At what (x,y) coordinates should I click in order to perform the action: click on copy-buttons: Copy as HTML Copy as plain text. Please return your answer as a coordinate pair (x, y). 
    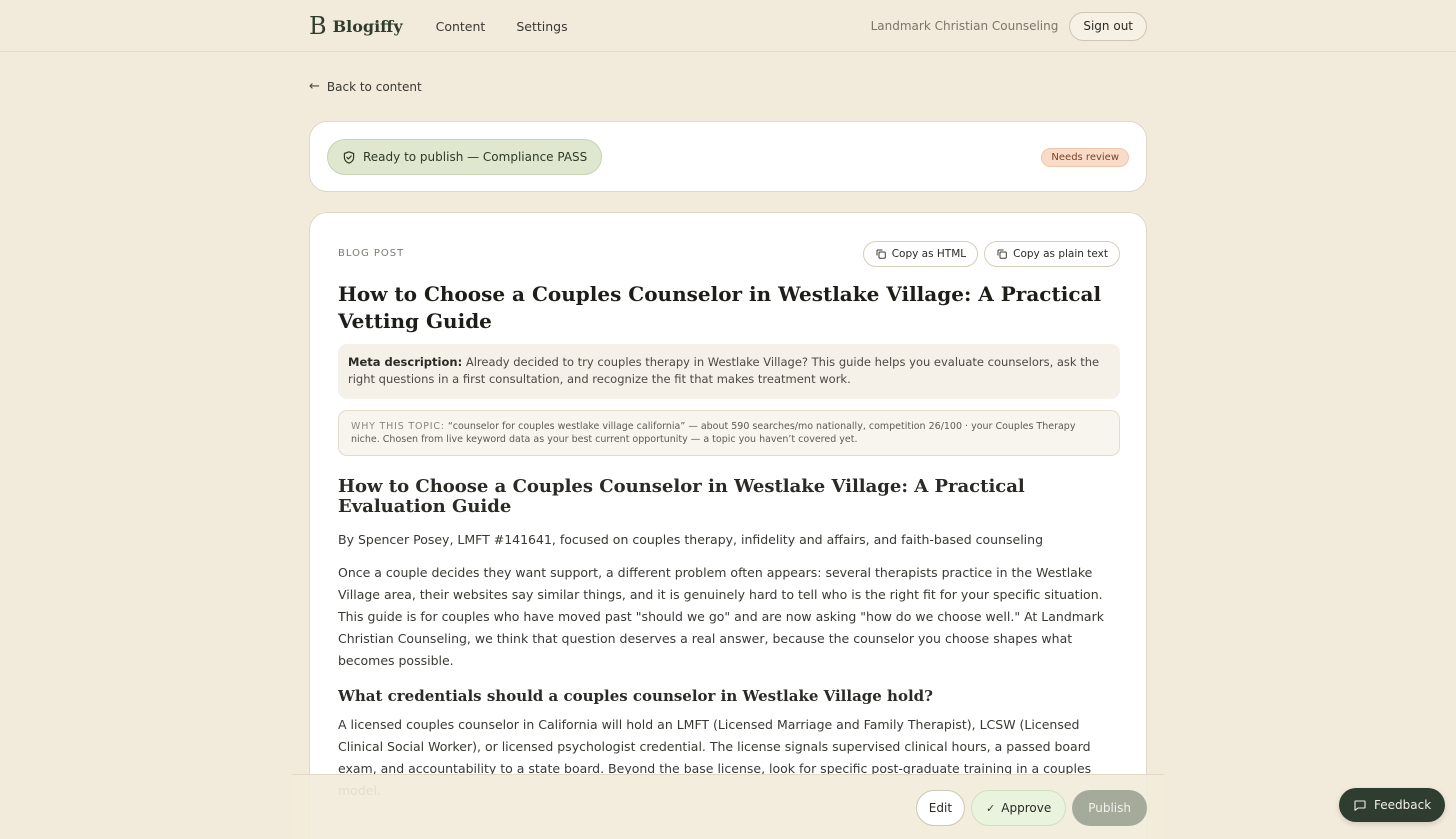
    Looking at the image, I should click on (991, 254).